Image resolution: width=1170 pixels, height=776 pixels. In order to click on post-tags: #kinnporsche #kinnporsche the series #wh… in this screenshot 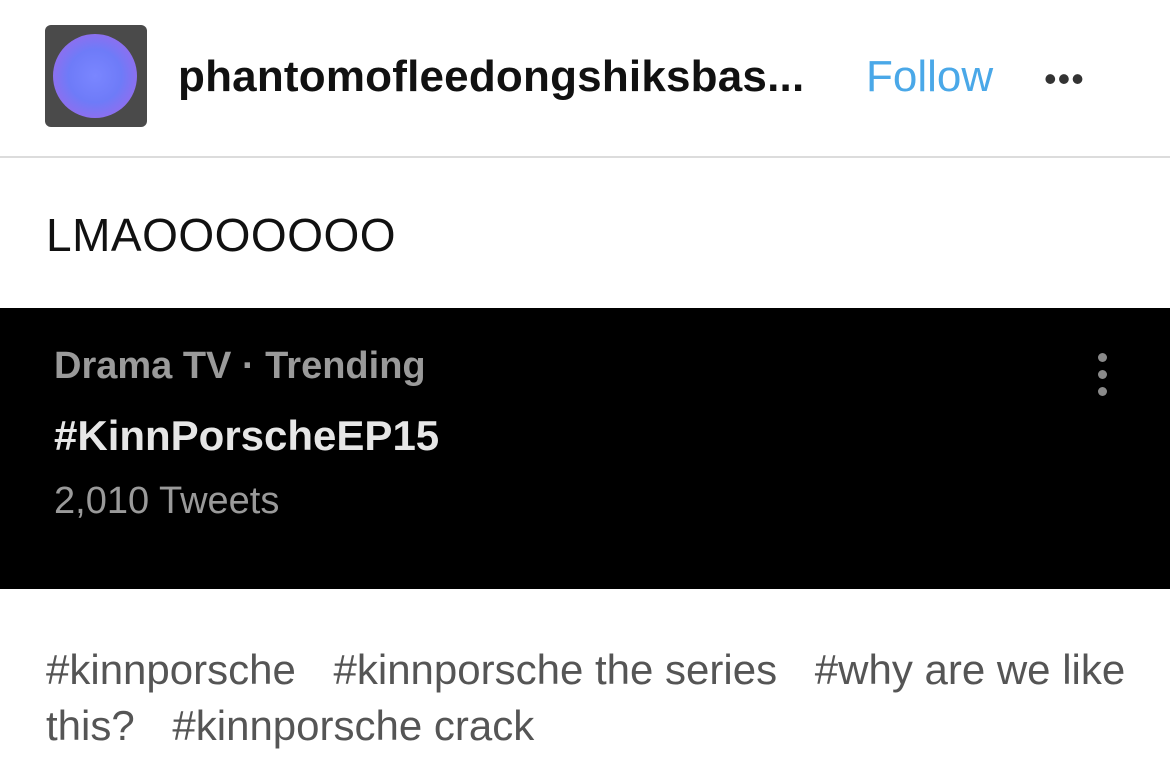, I will do `click(591, 698)`.